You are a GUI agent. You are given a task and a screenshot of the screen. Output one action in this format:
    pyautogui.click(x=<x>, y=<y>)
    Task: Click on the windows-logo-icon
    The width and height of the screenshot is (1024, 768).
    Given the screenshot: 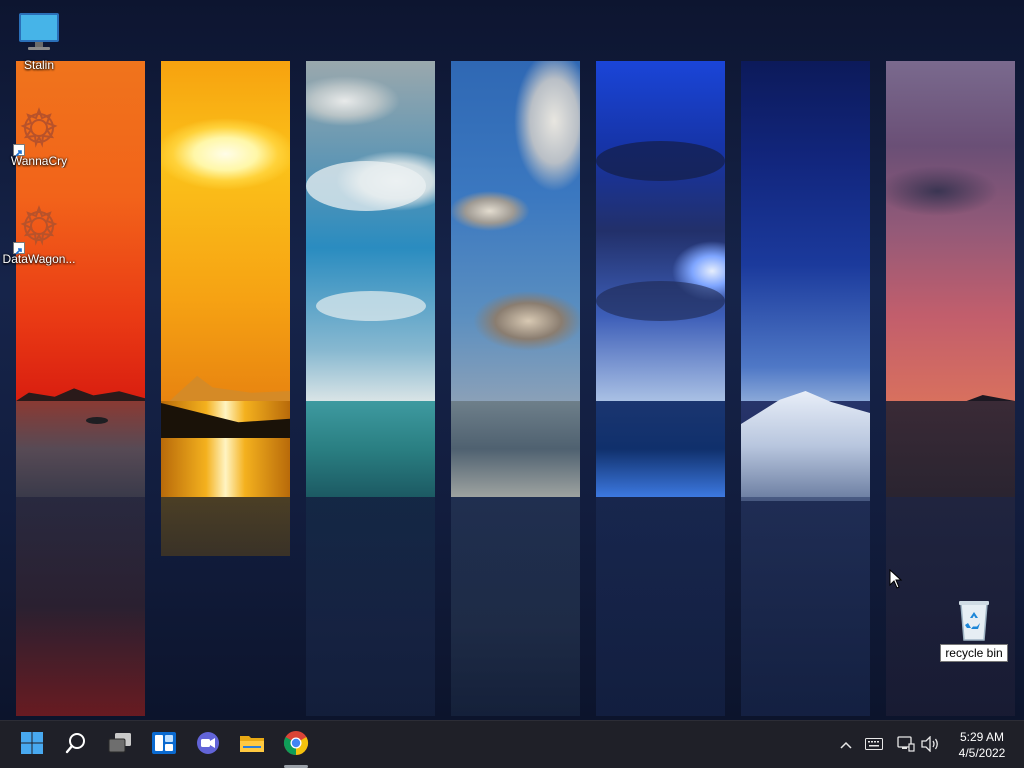 What is the action you would take?
    pyautogui.click(x=32, y=745)
    